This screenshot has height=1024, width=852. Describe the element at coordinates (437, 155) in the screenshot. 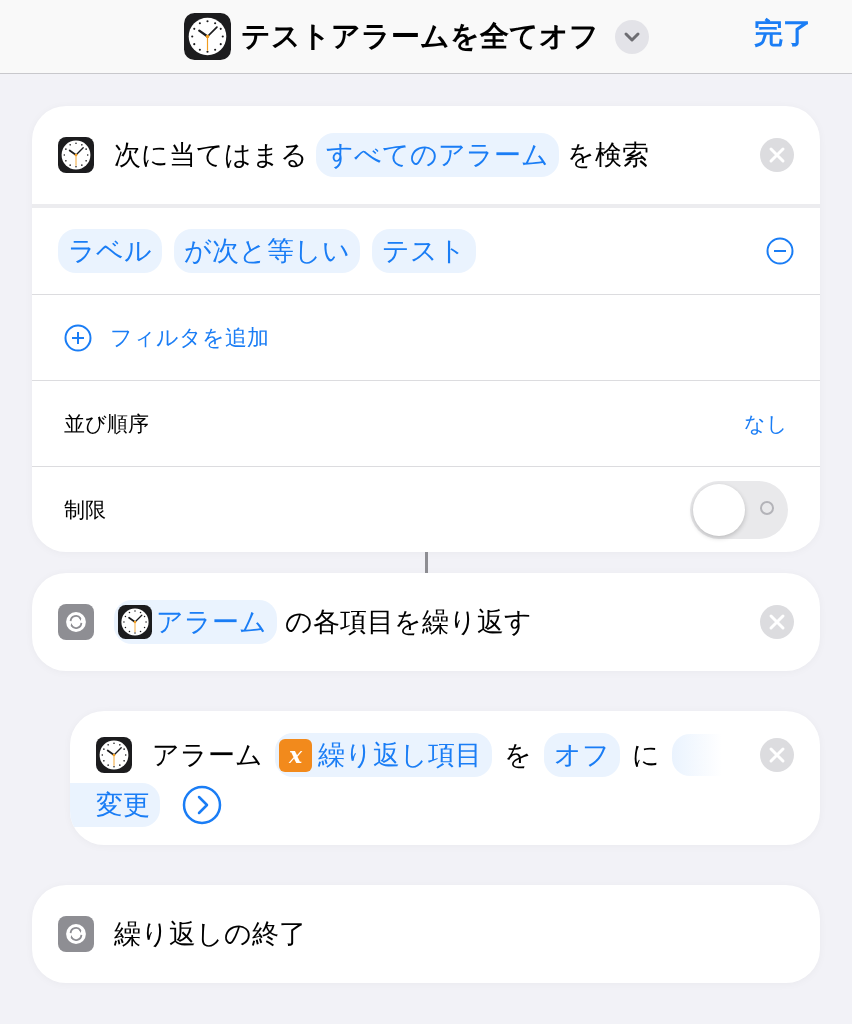

I see `parameter-token: すべてのアラーム` at that location.